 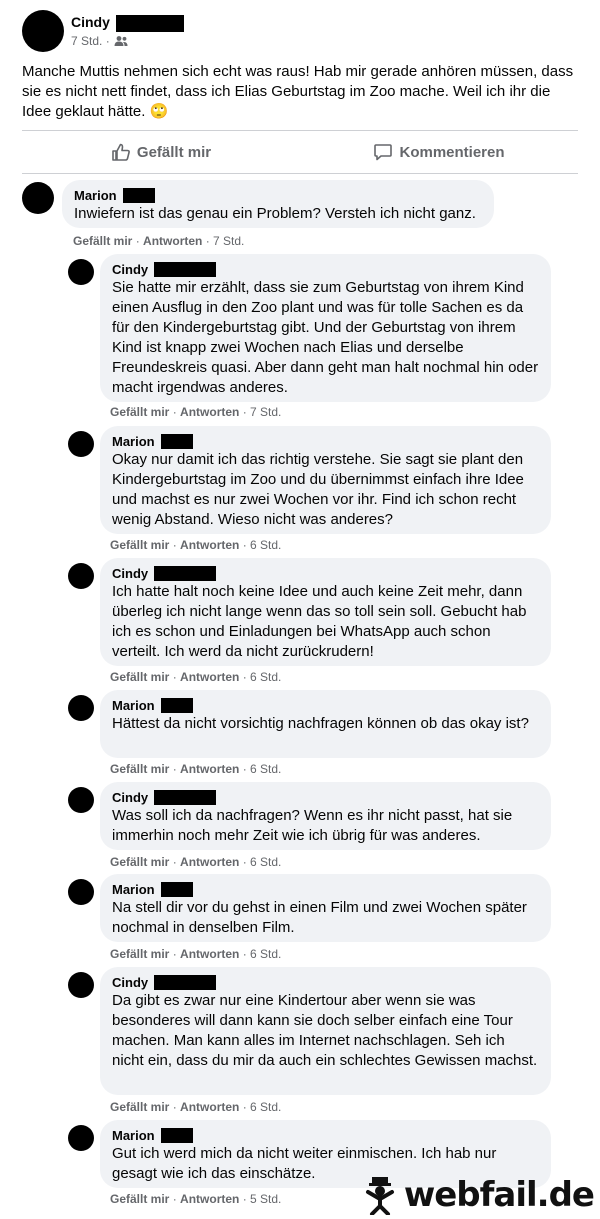 What do you see at coordinates (383, 152) in the screenshot?
I see `comment-icon` at bounding box center [383, 152].